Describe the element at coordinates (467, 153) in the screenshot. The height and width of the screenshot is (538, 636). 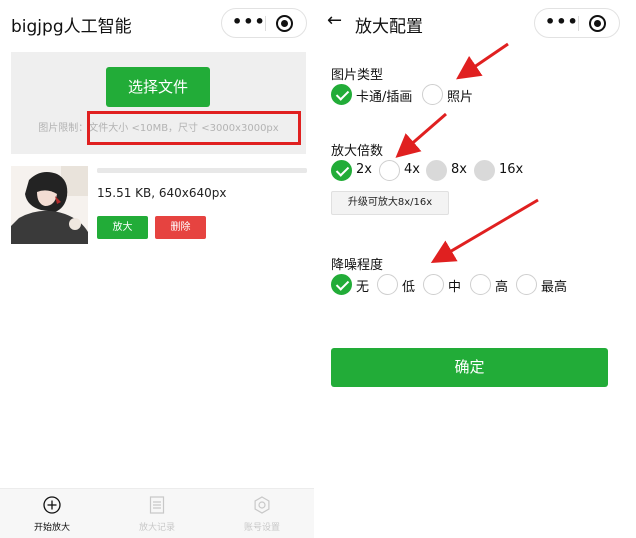
I see `annotation-arrows` at that location.